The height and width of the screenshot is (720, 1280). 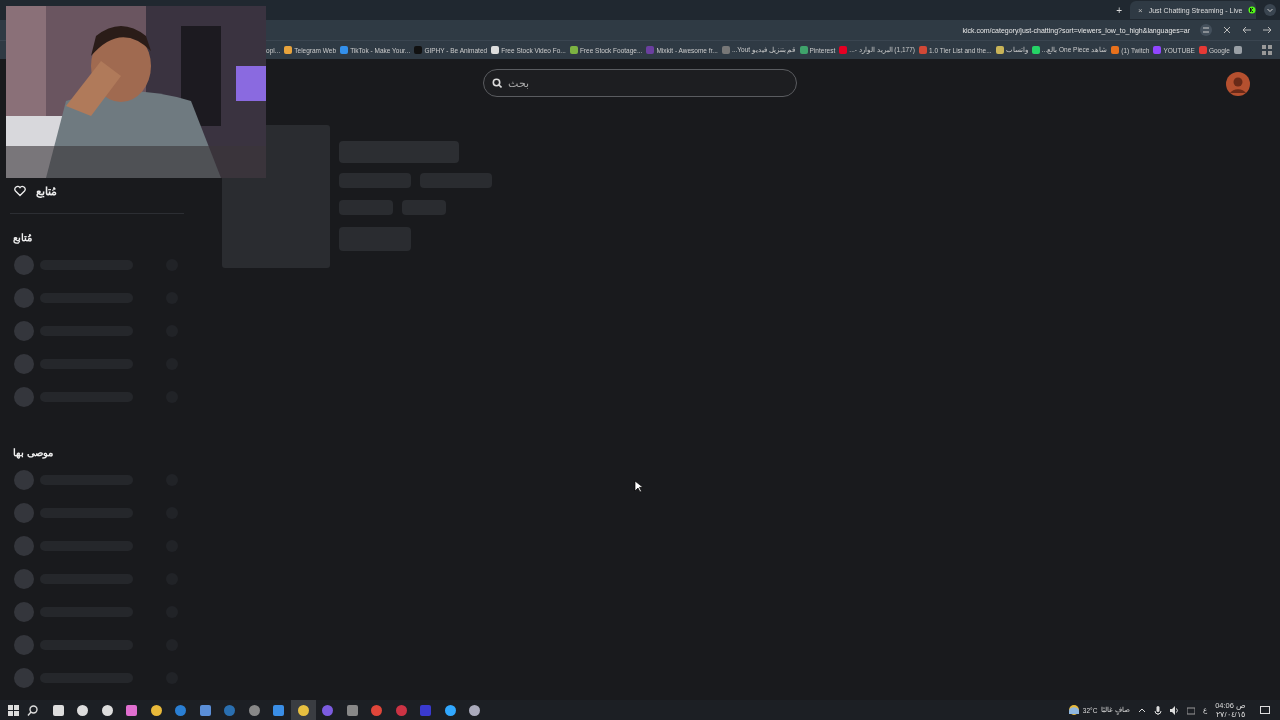 I want to click on site-settings-icon, so click(x=1206, y=30).